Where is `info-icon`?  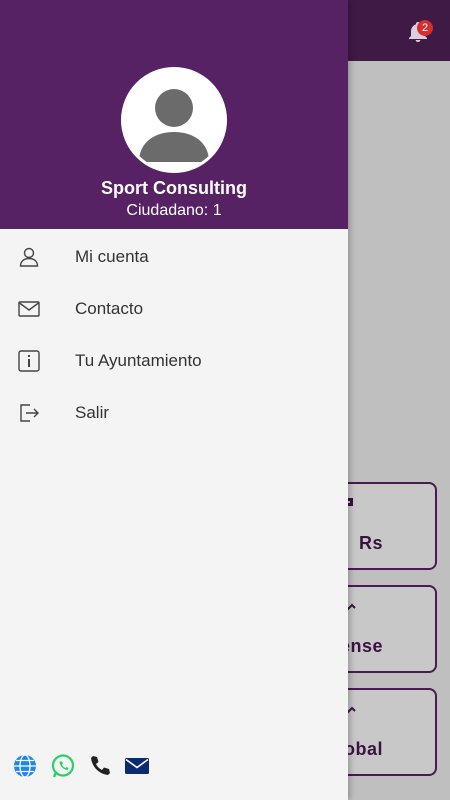 info-icon is located at coordinates (29, 361).